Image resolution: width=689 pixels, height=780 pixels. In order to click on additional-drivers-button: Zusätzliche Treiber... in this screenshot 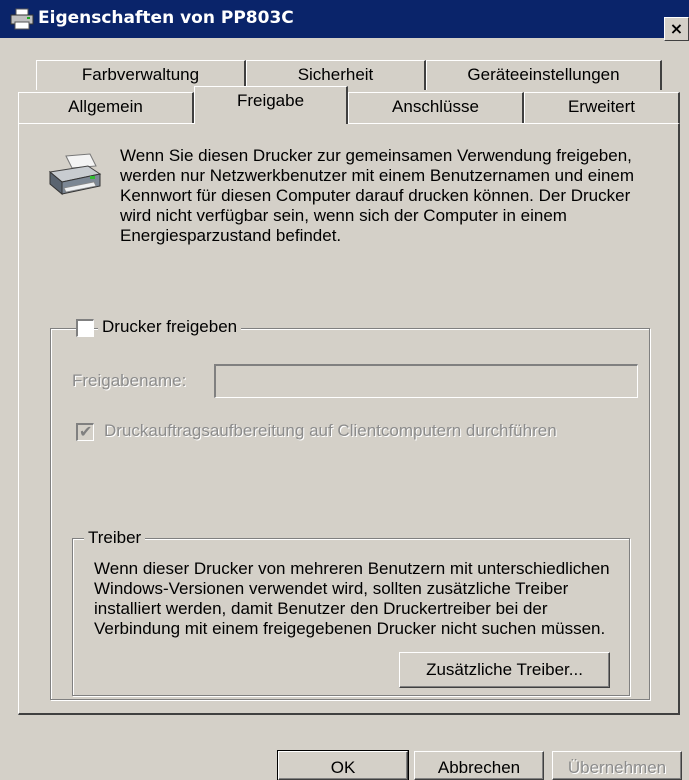, I will do `click(504, 670)`.